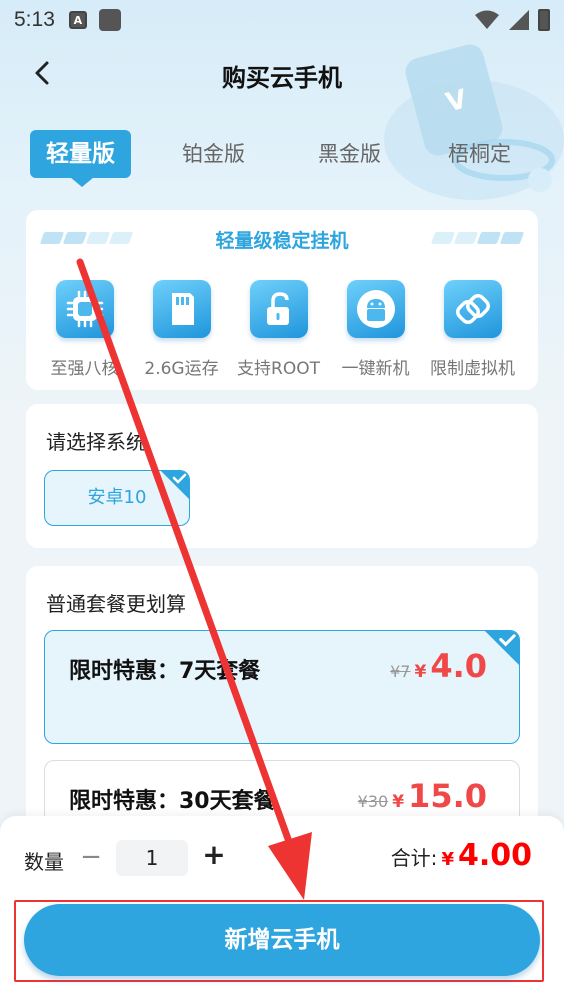  What do you see at coordinates (109, 20) in the screenshot?
I see `notification-app-icon` at bounding box center [109, 20].